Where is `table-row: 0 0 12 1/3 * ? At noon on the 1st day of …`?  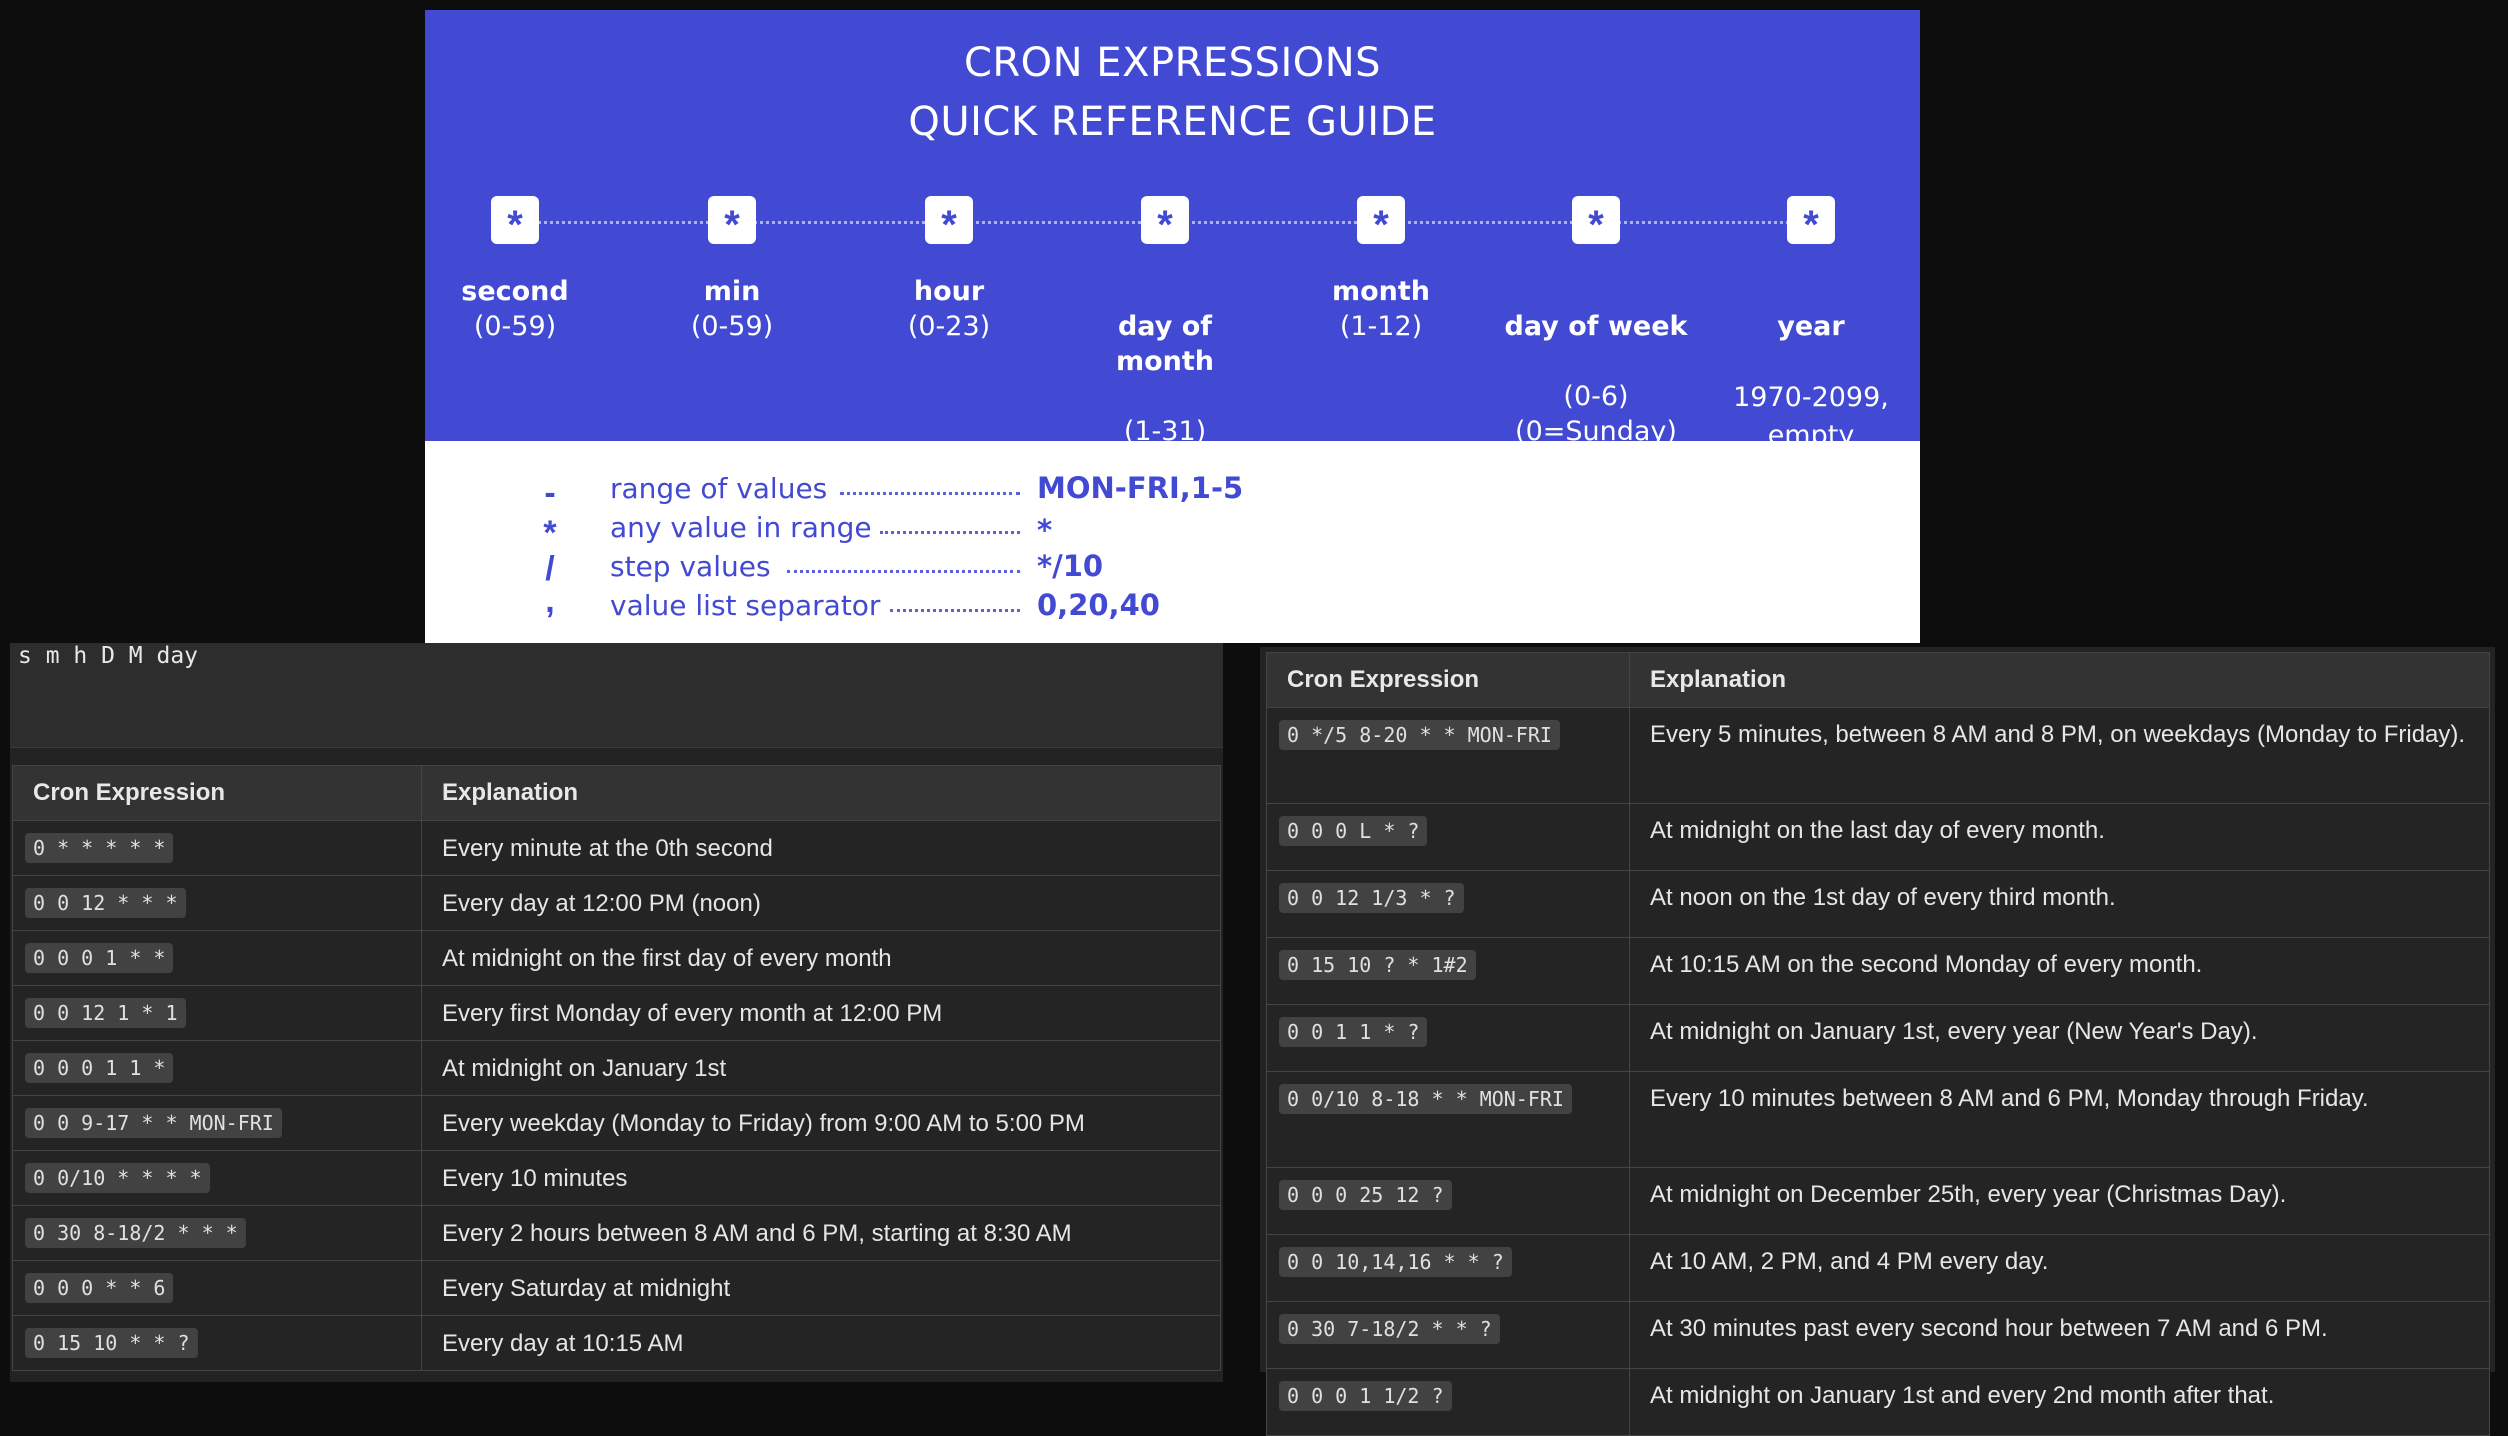 table-row: 0 0 12 1/3 * ? At noon on the 1st day of … is located at coordinates (1878, 904).